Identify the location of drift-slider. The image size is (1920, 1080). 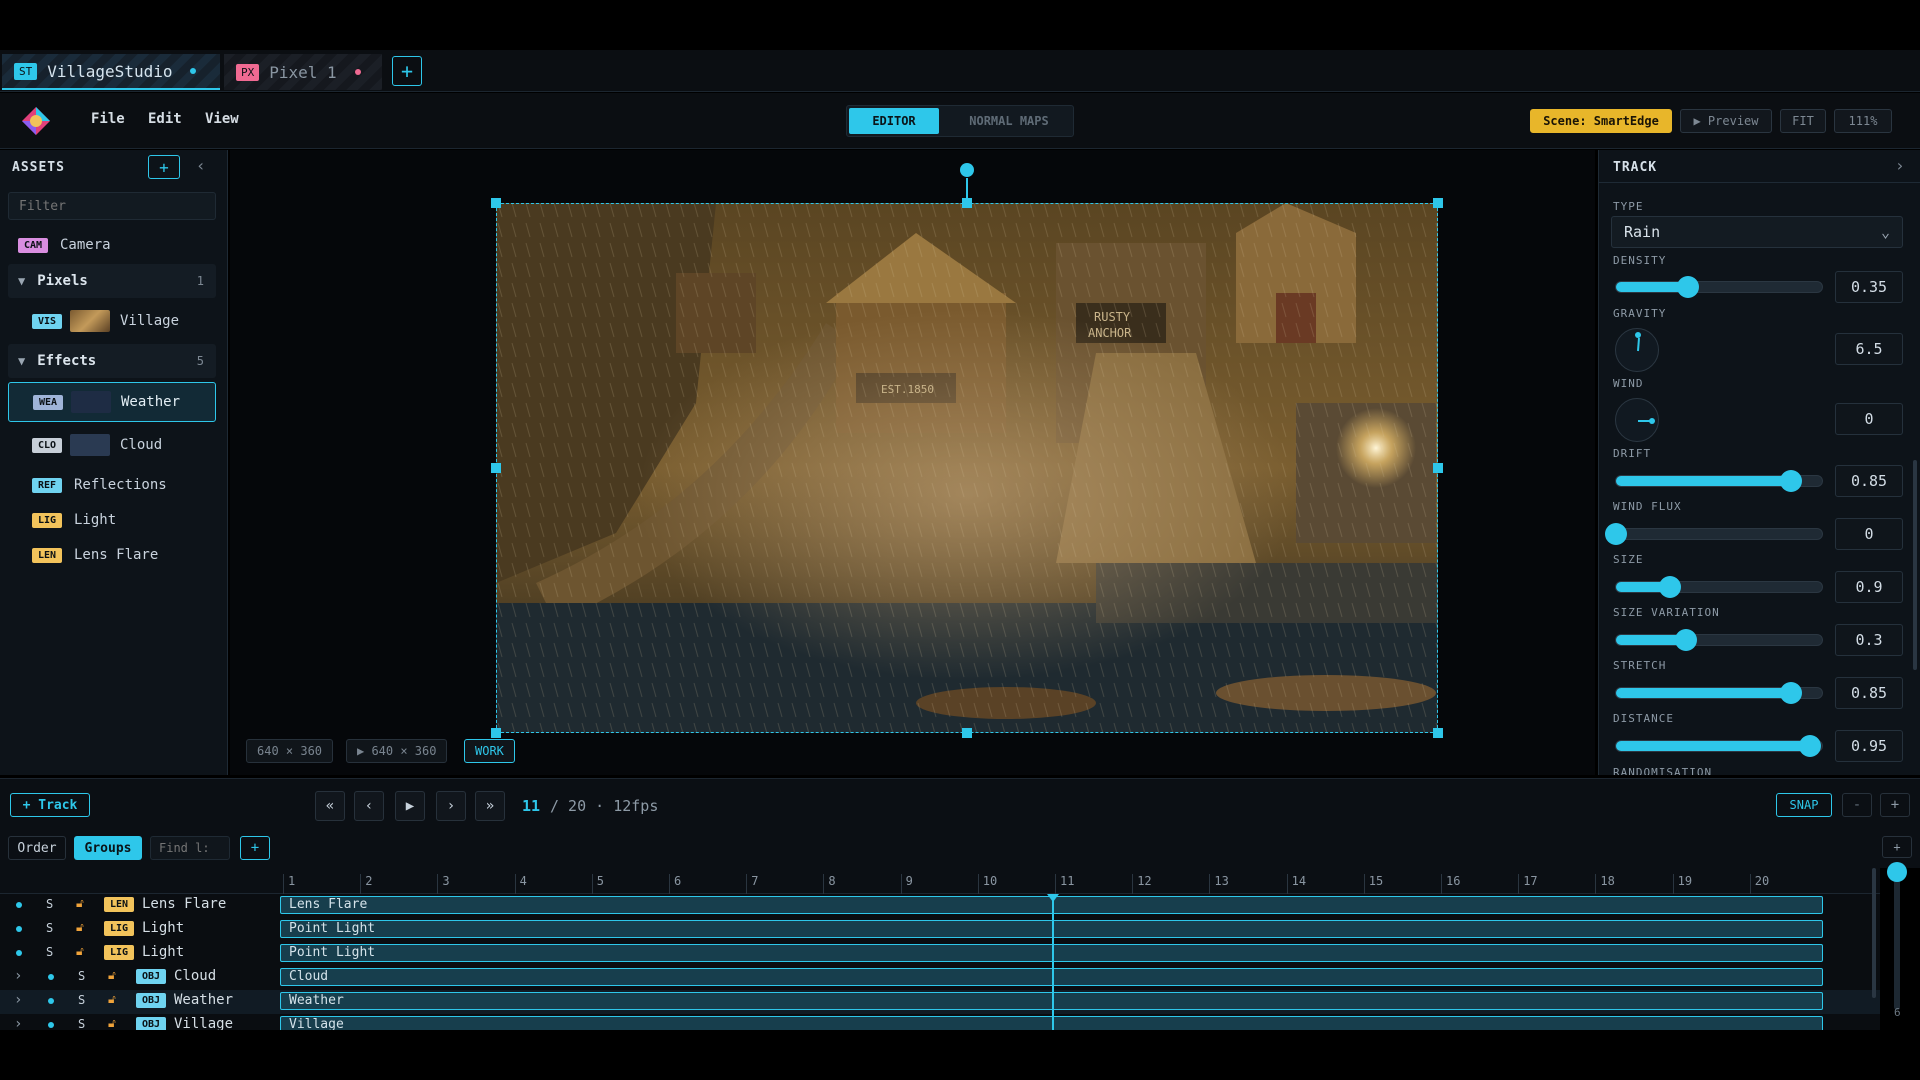
(1719, 481).